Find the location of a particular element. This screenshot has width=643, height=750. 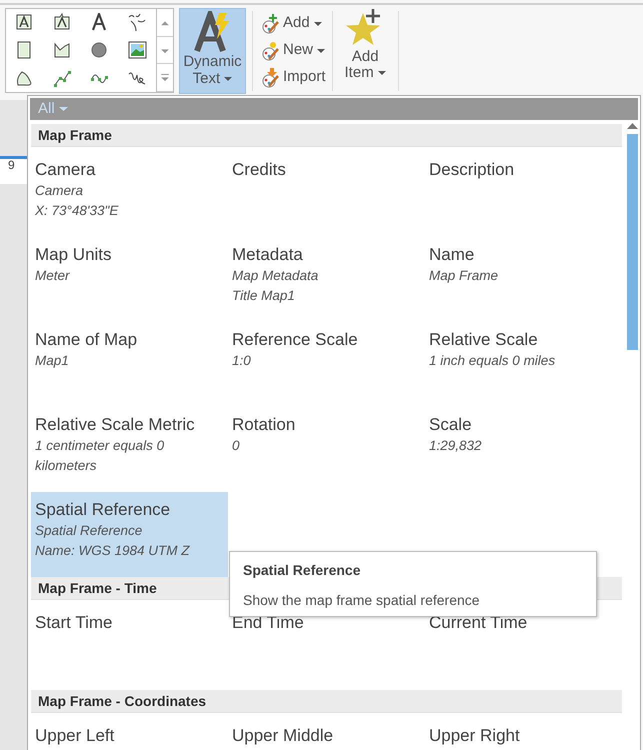

dynamic-text-item: Spatial Reference Spatial Reference Name: WGS 1984 UTM Z is located at coordinates (129, 534).